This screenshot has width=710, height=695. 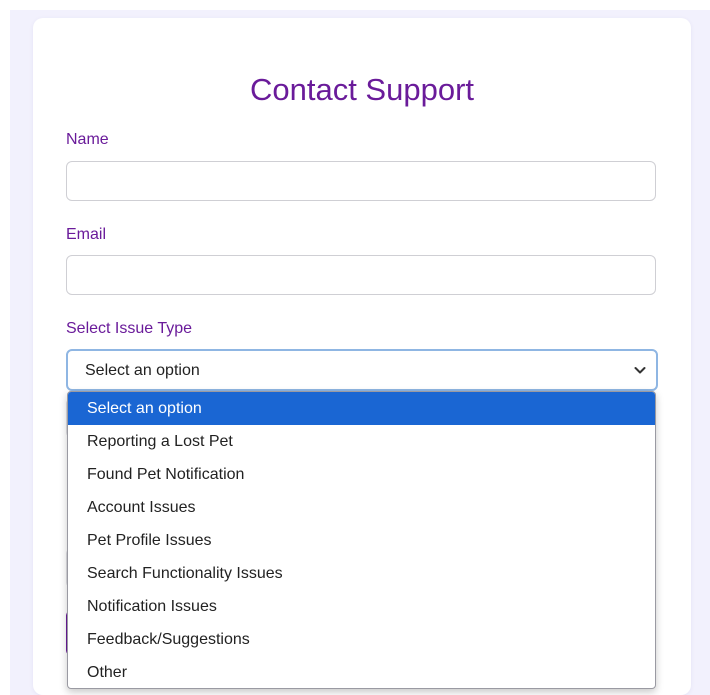 I want to click on email-field, so click(x=361, y=275).